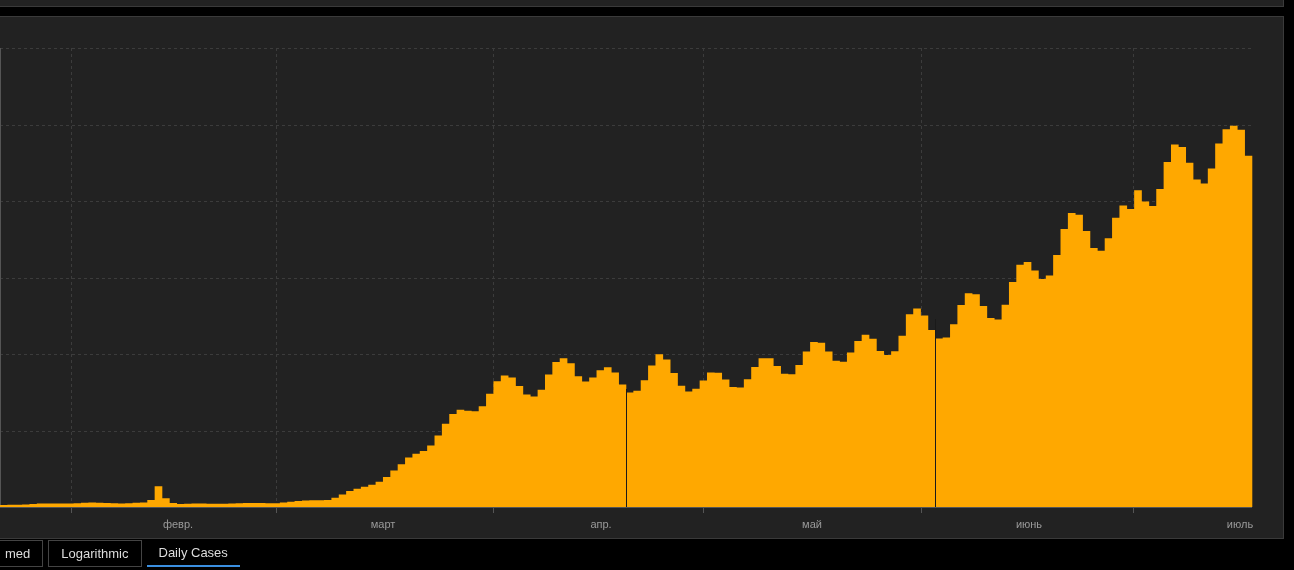 The image size is (1294, 570). What do you see at coordinates (1029, 524) in the screenshot?
I see `axis-label: июнь` at bounding box center [1029, 524].